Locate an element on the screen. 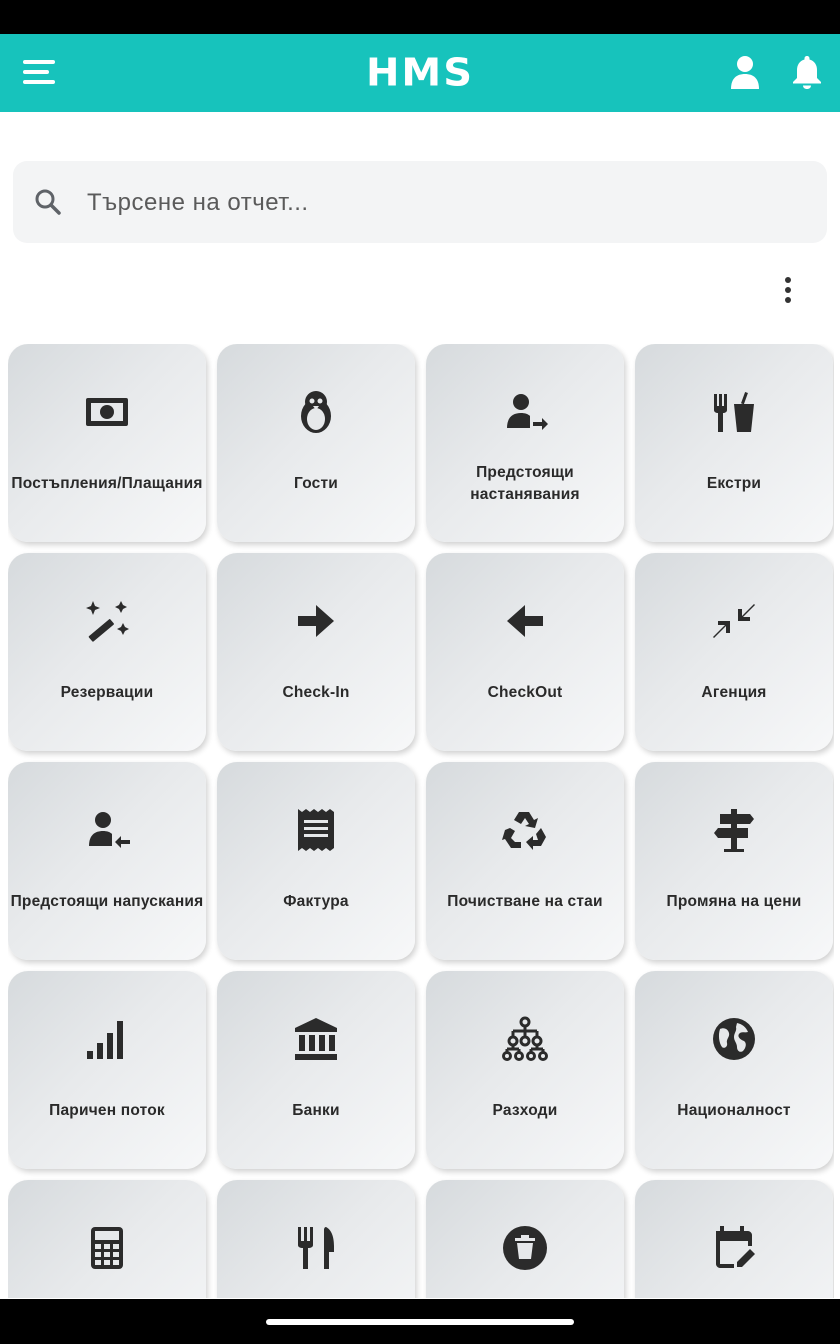 This screenshot has width=840, height=1344. tile-label: Екстри is located at coordinates (734, 483).